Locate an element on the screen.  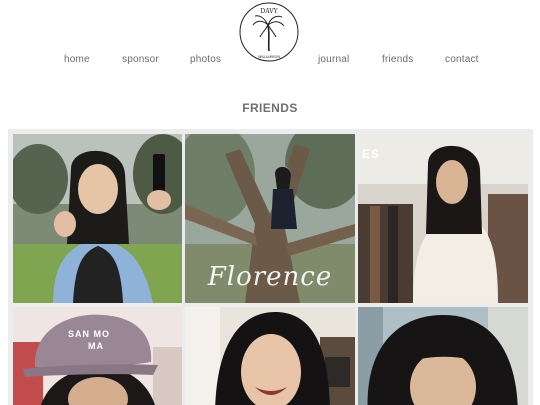
page-title: FRIENDS is located at coordinates (270, 108).